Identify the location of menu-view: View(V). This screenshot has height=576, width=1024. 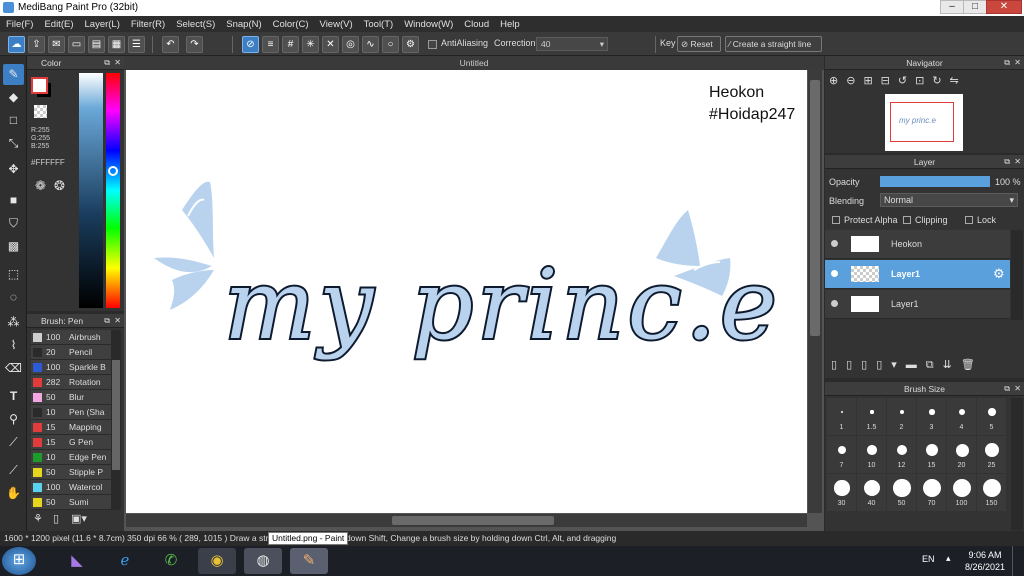
(336, 24).